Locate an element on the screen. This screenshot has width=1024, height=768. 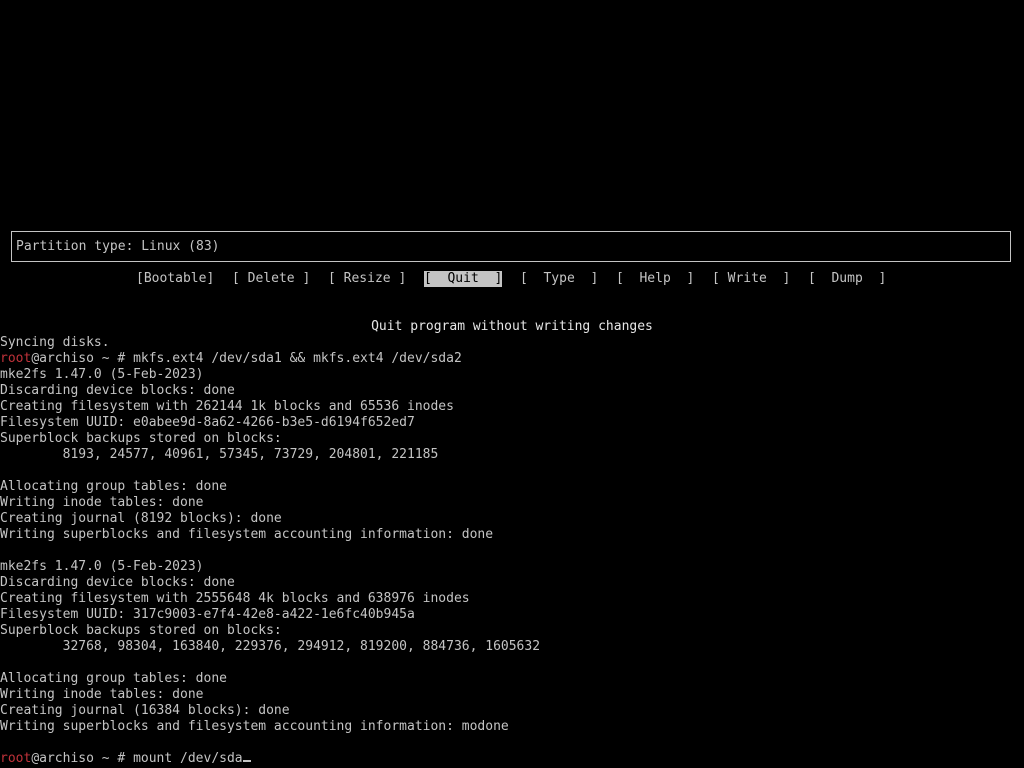
help-button: [ Help ] is located at coordinates (655, 279).